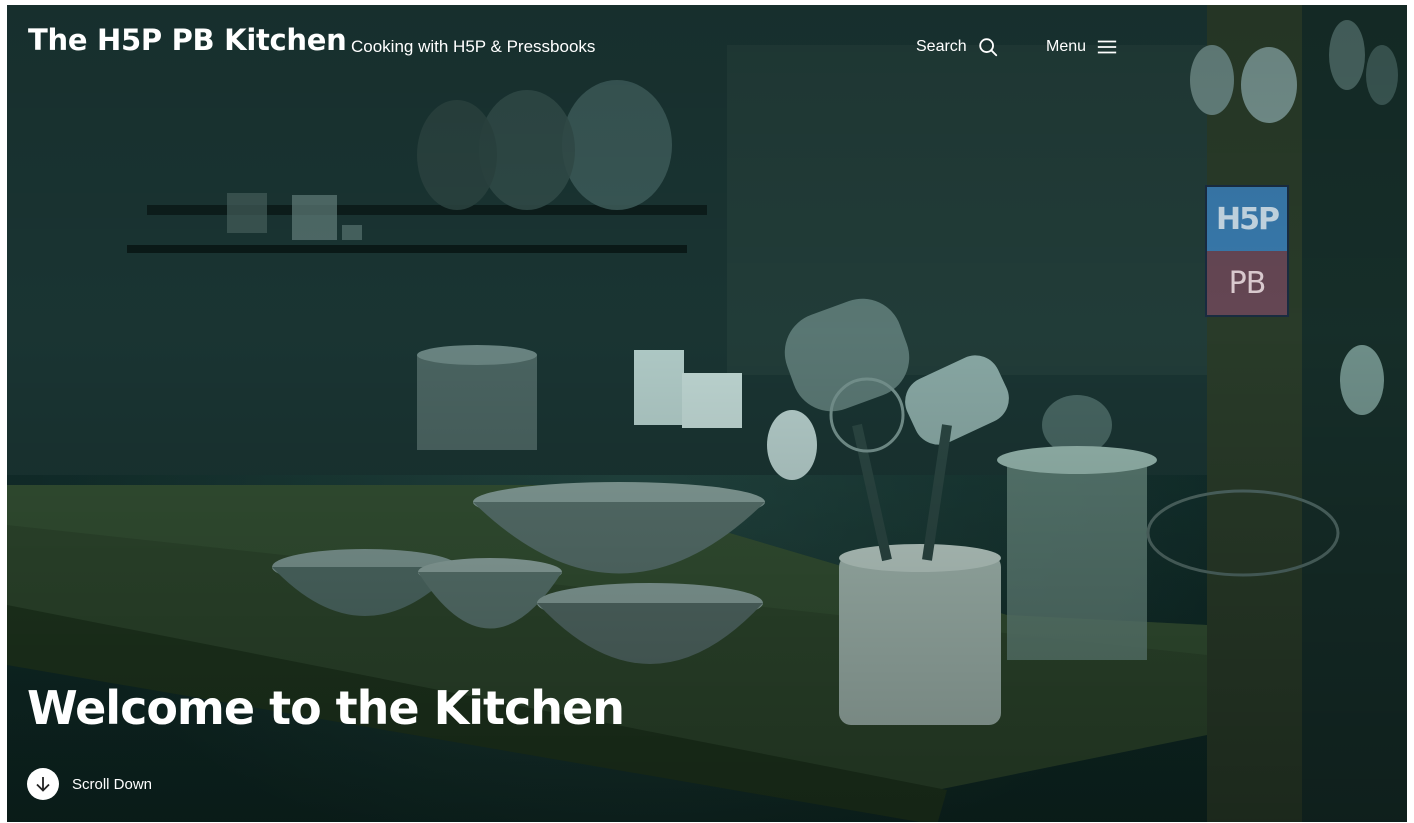 Image resolution: width=1414 pixels, height=823 pixels. Describe the element at coordinates (187, 40) in the screenshot. I see `site-title: The H5P PB Kitchen` at that location.